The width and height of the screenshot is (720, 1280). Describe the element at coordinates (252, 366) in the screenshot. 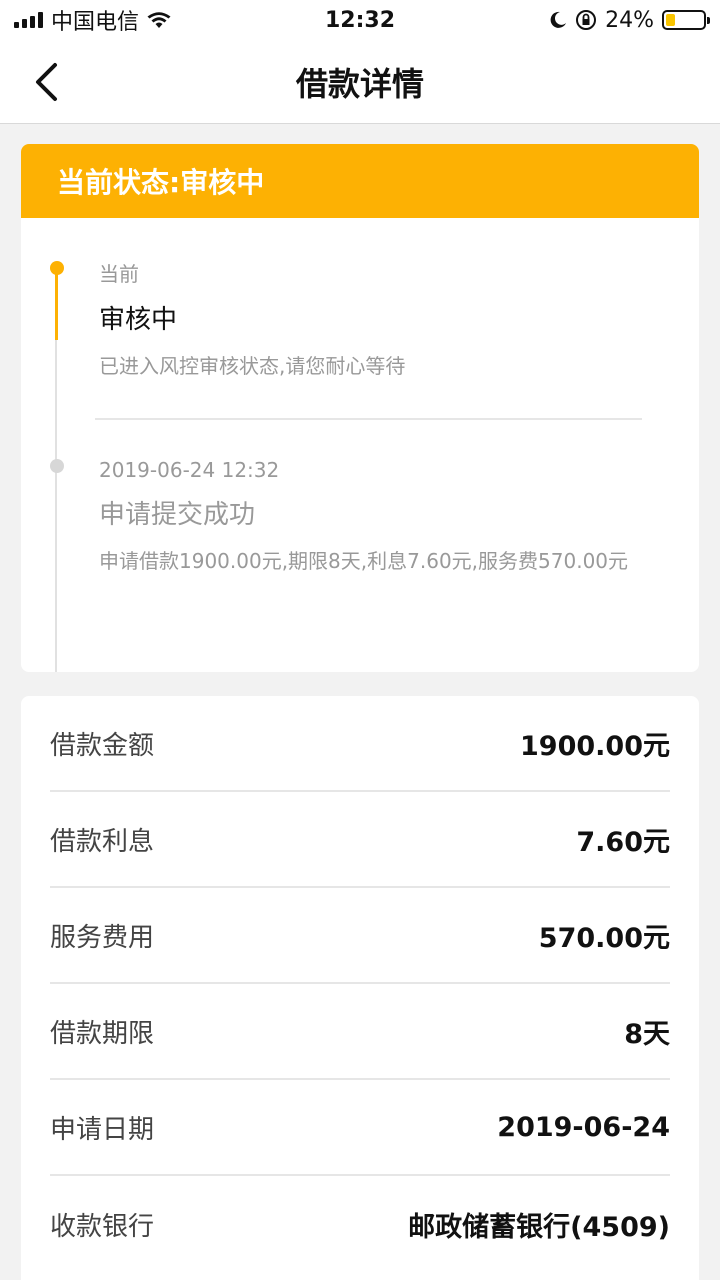

I see `timeline-current-desc: 已进入风控审核状态,请您耐心等待` at that location.